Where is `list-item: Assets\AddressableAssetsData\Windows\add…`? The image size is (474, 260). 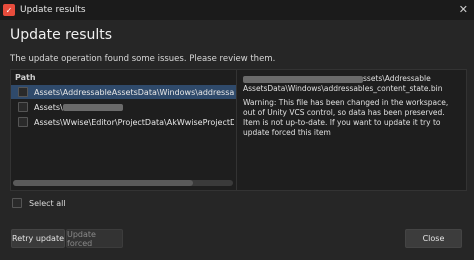 list-item: Assets\AddressableAssetsData\Windows\add… is located at coordinates (123, 92).